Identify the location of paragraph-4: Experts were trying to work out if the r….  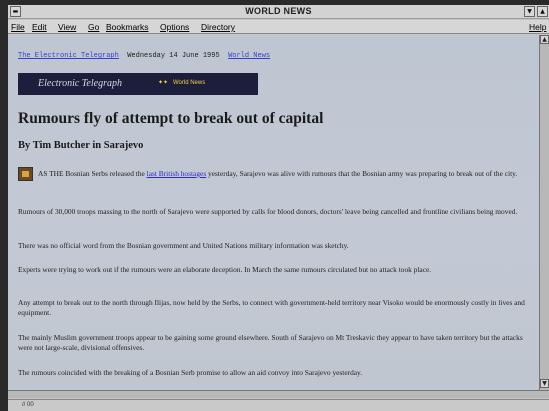
(225, 269).